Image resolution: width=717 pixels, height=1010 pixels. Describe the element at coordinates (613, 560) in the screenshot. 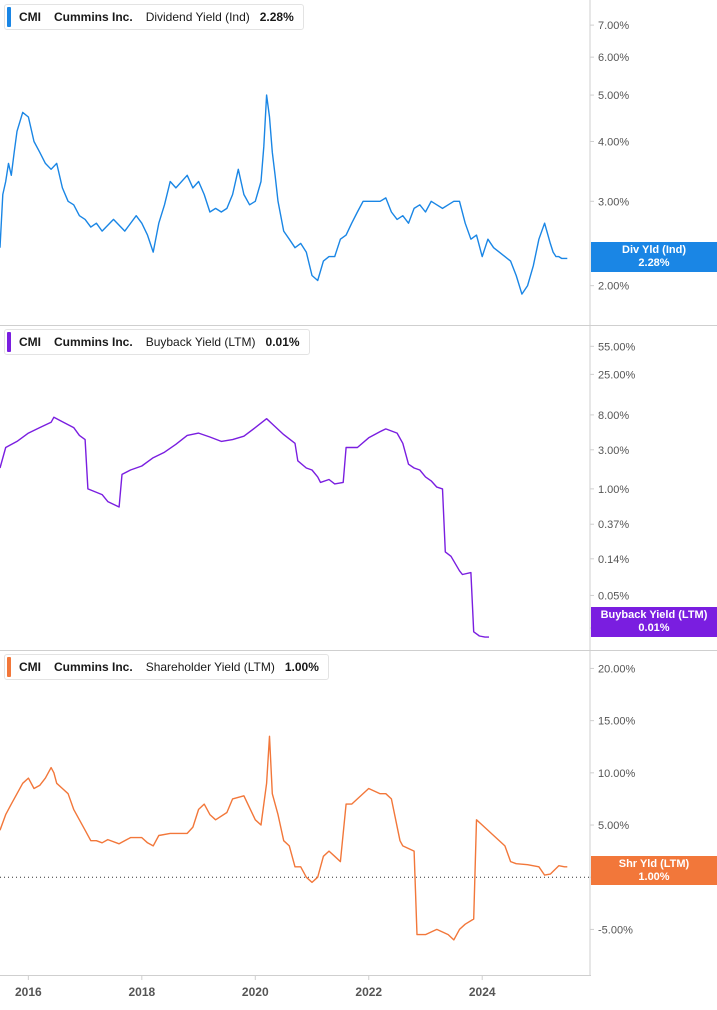

I see `y-tick-label: 0.14%` at that location.